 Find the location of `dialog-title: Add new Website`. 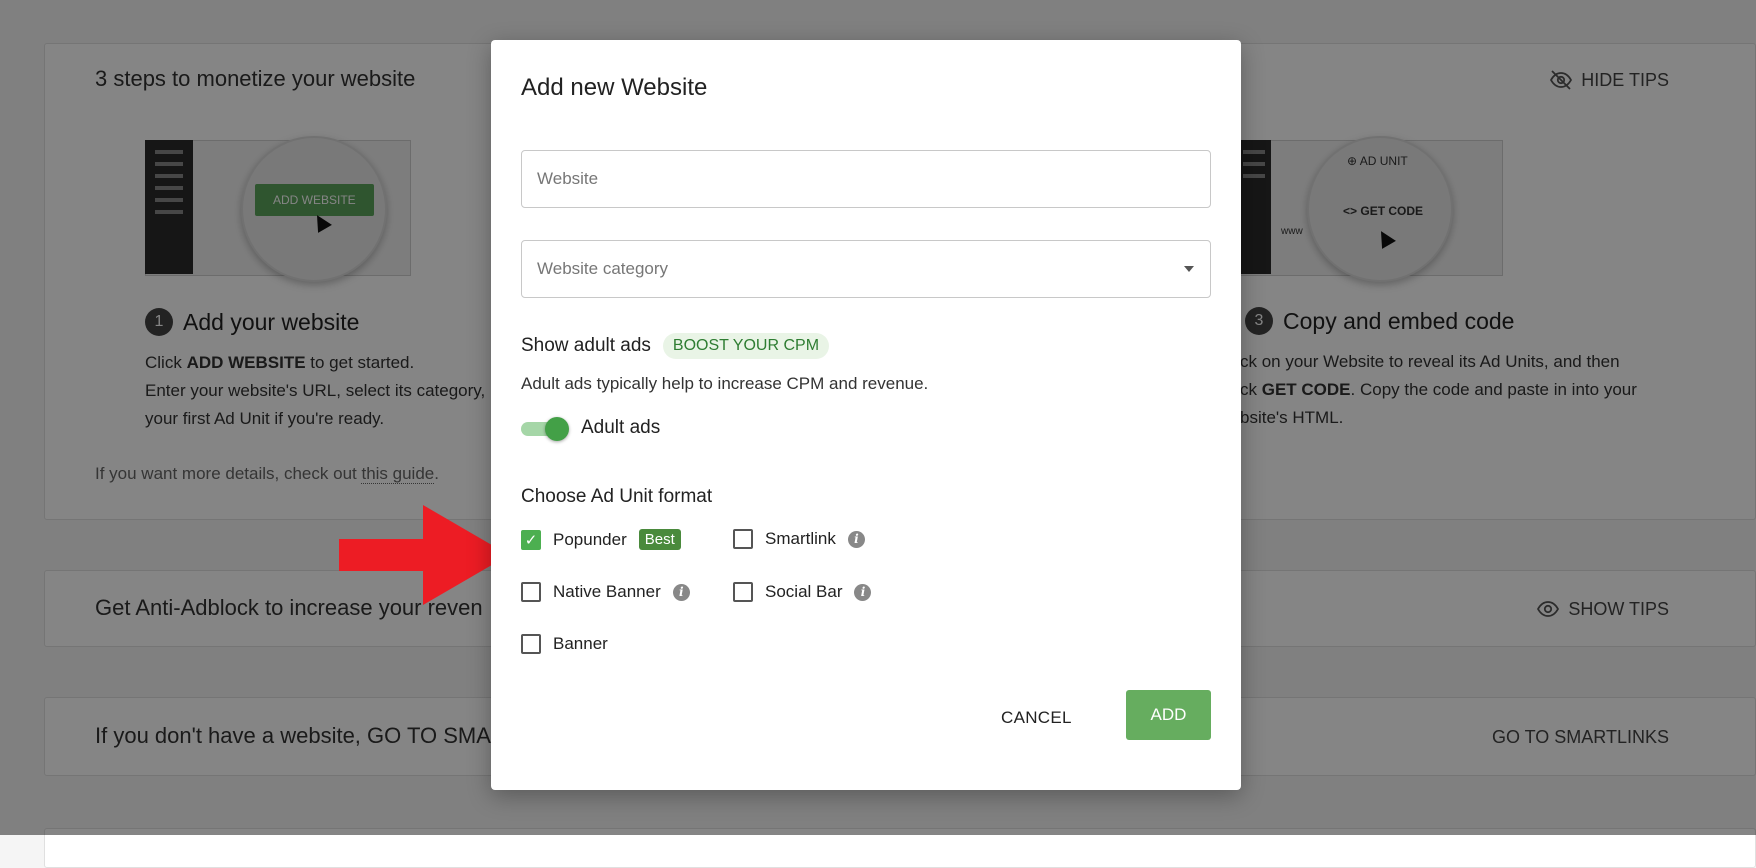

dialog-title: Add new Website is located at coordinates (614, 87).